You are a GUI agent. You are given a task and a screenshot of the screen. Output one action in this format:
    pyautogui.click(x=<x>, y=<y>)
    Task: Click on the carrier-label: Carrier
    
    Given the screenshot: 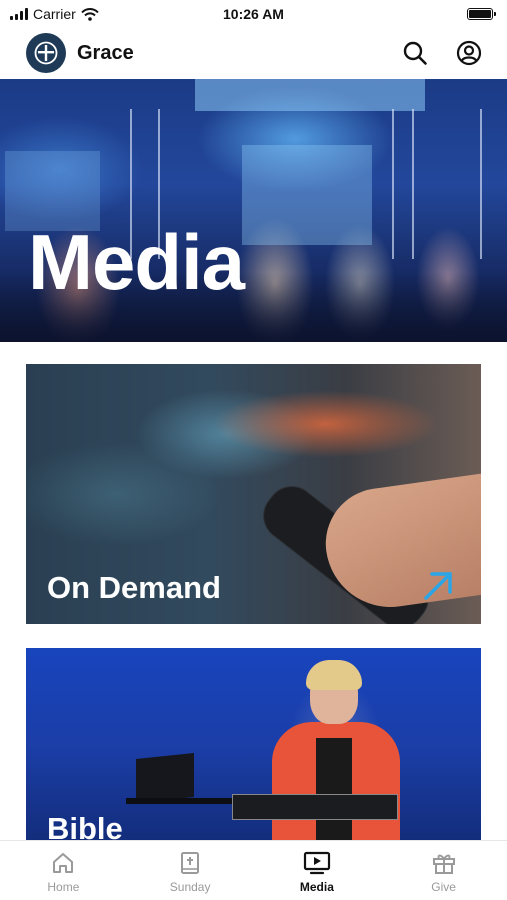 What is the action you would take?
    pyautogui.click(x=54, y=14)
    